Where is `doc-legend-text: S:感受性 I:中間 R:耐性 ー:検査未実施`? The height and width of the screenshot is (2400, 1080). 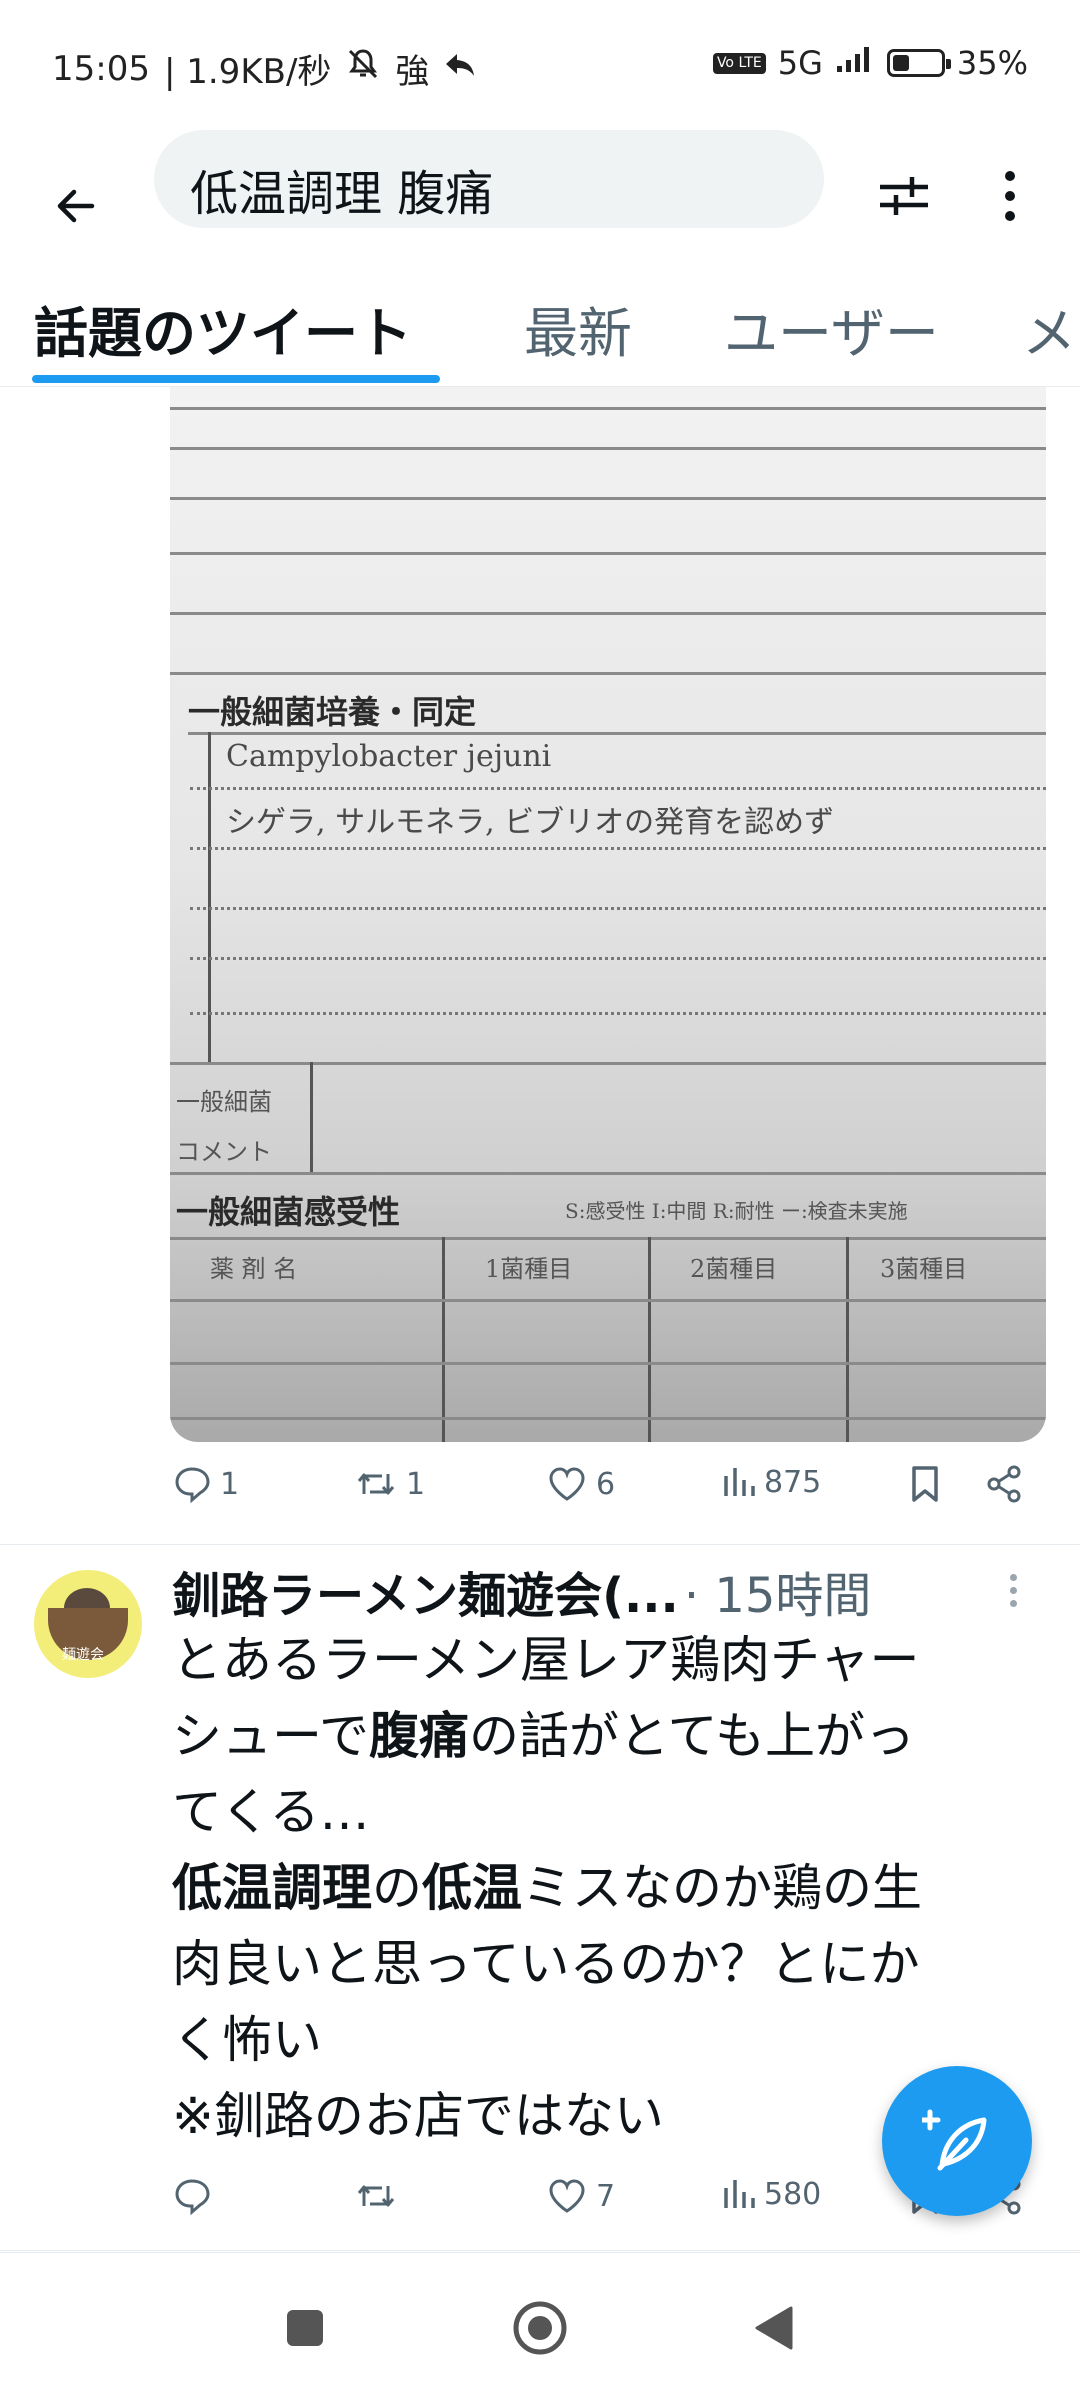
doc-legend-text: S:感受性 I:中間 R:耐性 ー:検査未実施 is located at coordinates (736, 1211).